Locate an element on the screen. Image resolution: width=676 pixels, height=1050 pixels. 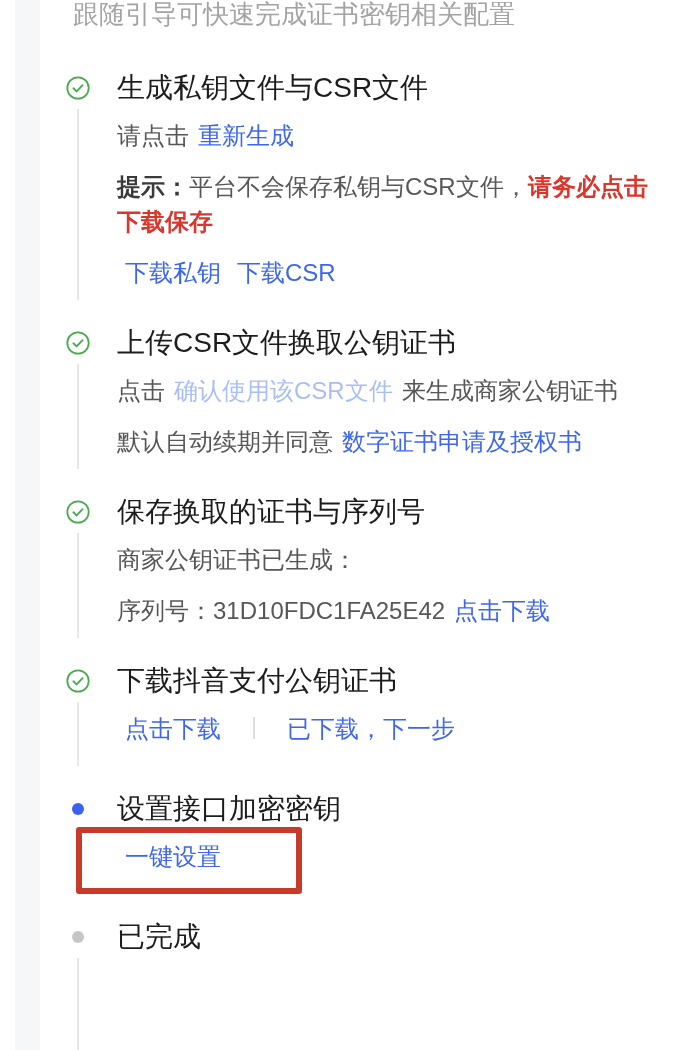
step-title: 设置接口加密密钥 is located at coordinates (229, 809).